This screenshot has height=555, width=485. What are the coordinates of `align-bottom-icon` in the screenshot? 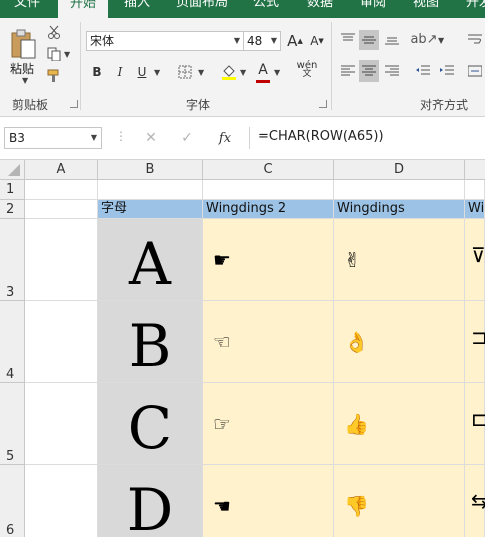 It's located at (392, 39).